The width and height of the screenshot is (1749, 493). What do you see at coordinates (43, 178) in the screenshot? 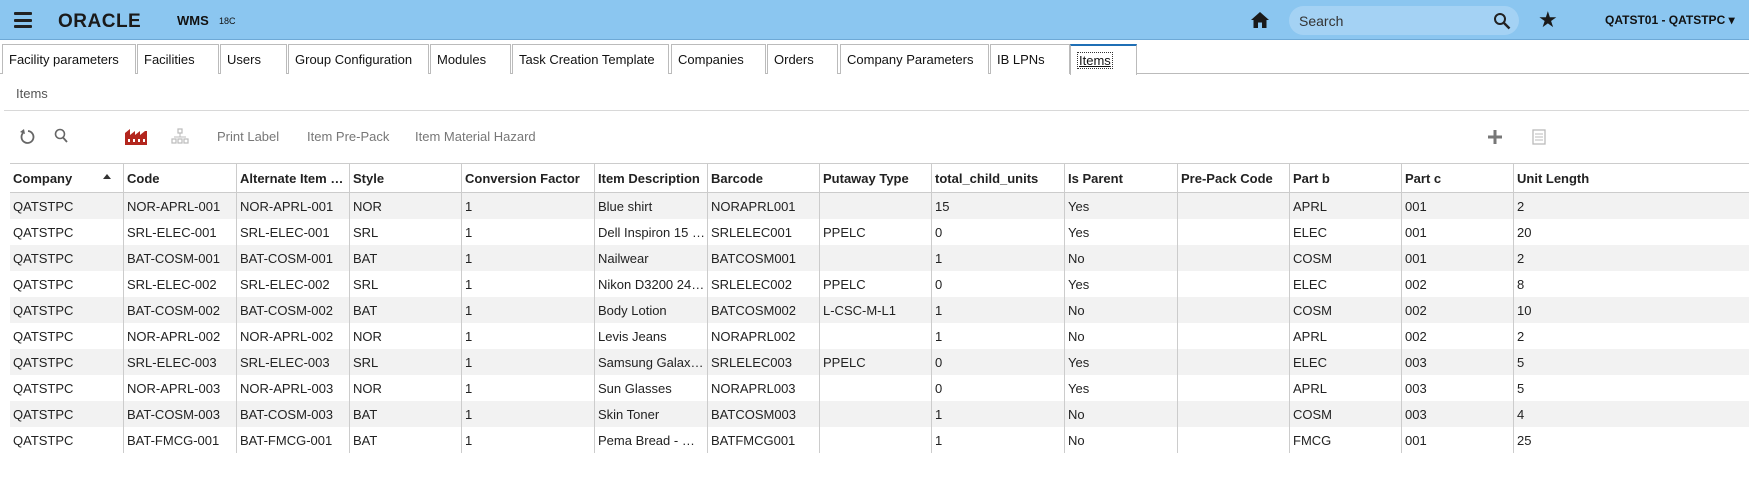
I see `column-header-label: Company` at bounding box center [43, 178].